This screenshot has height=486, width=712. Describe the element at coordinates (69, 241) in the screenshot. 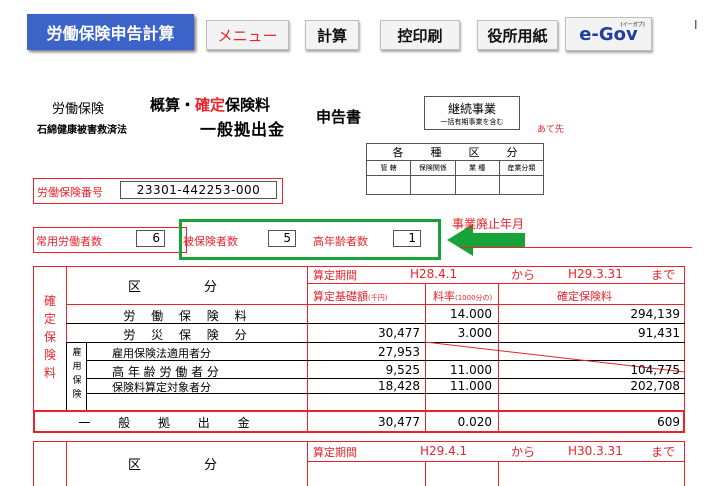

I see `regular-workers-label: 常用労働者数` at that location.